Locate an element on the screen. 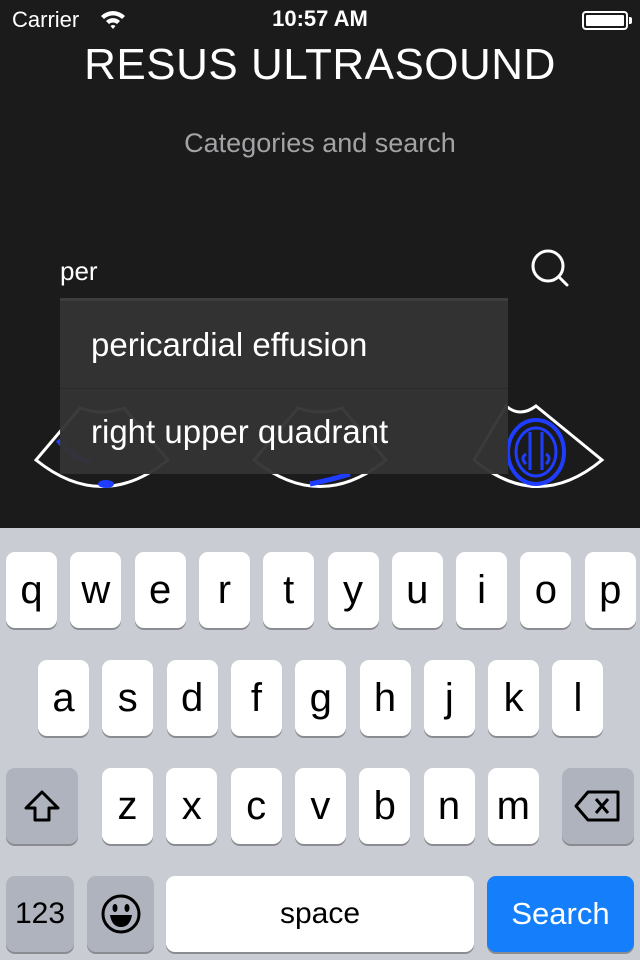 Image resolution: width=640 pixels, height=960 pixels. key-m: m is located at coordinates (513, 806).